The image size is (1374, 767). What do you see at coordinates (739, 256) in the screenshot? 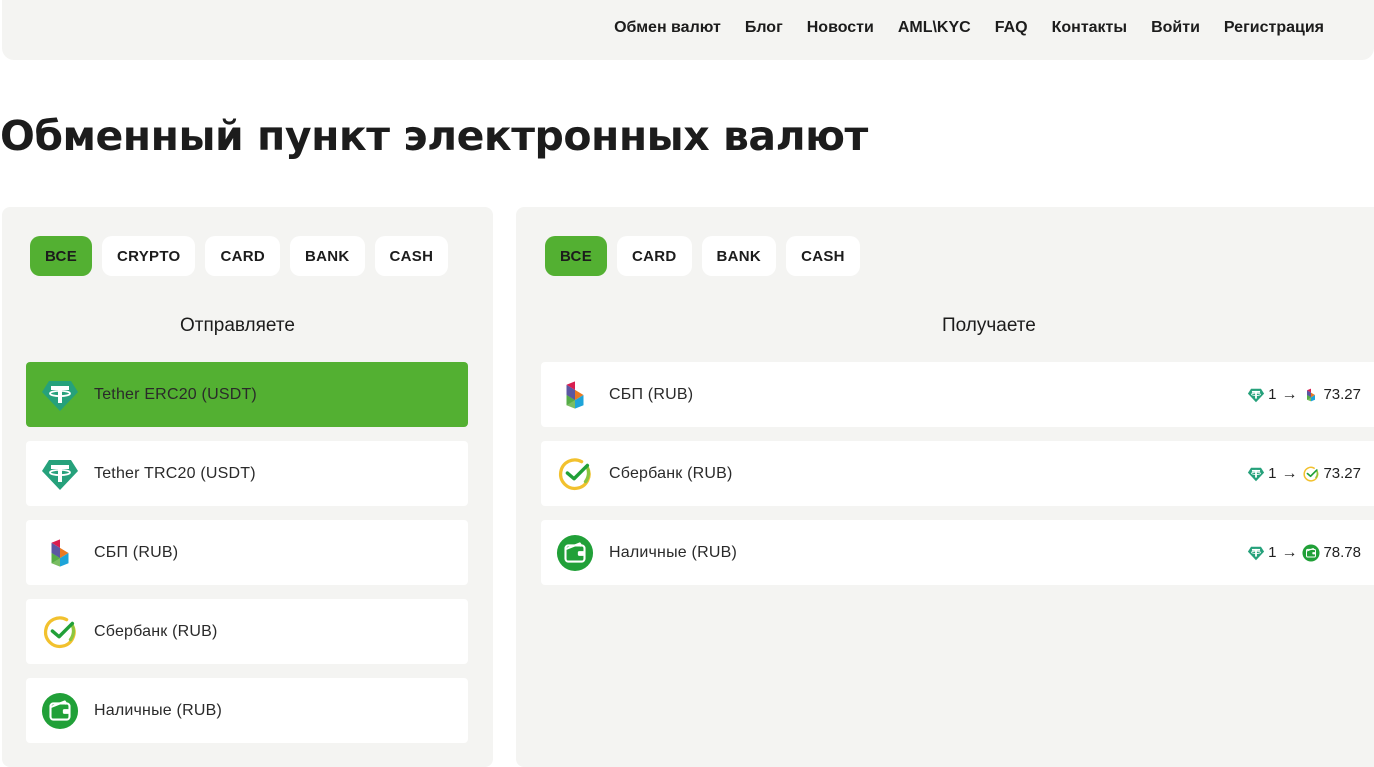
I see `receive-filter-bank: BANK` at bounding box center [739, 256].